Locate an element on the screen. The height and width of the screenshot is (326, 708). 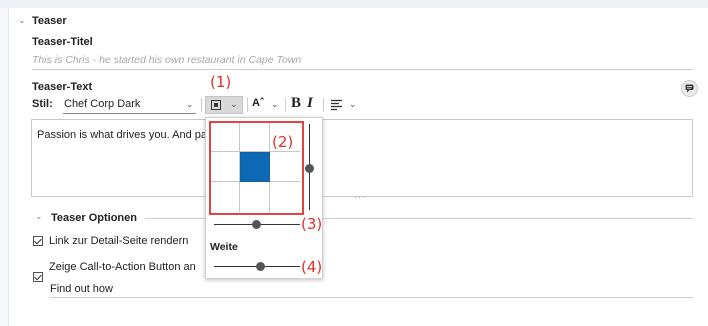
annotation-4: (4) is located at coordinates (312, 267).